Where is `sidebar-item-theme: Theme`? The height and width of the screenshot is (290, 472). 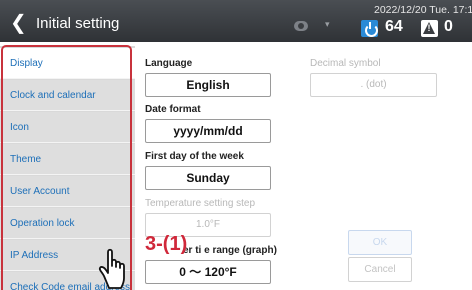
sidebar-item-theme: Theme is located at coordinates (67, 159).